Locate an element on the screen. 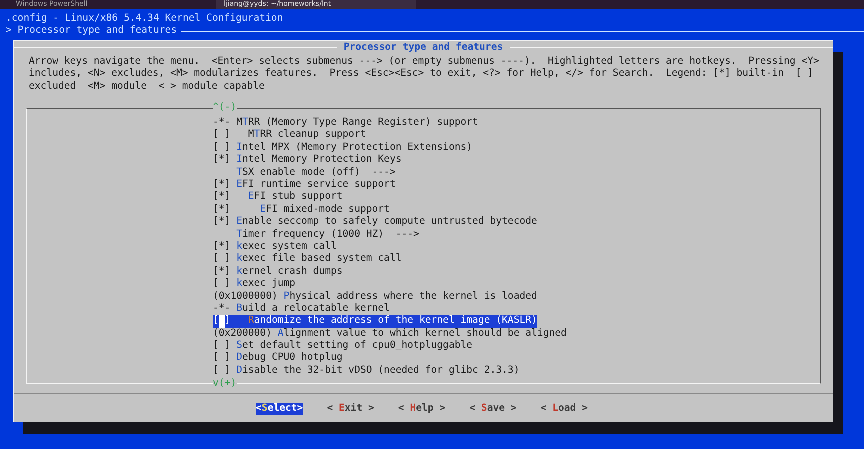 This screenshot has width=864, height=449. menu-item: [ ] MTRR cleanup support is located at coordinates (289, 135).